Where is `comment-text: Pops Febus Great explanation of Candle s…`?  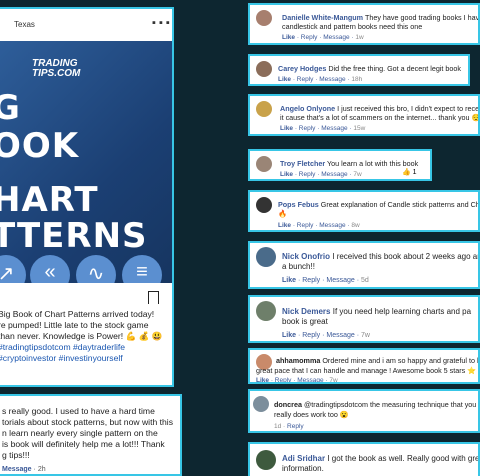 comment-text: Pops Febus Great explanation of Candle s… is located at coordinates (379, 204).